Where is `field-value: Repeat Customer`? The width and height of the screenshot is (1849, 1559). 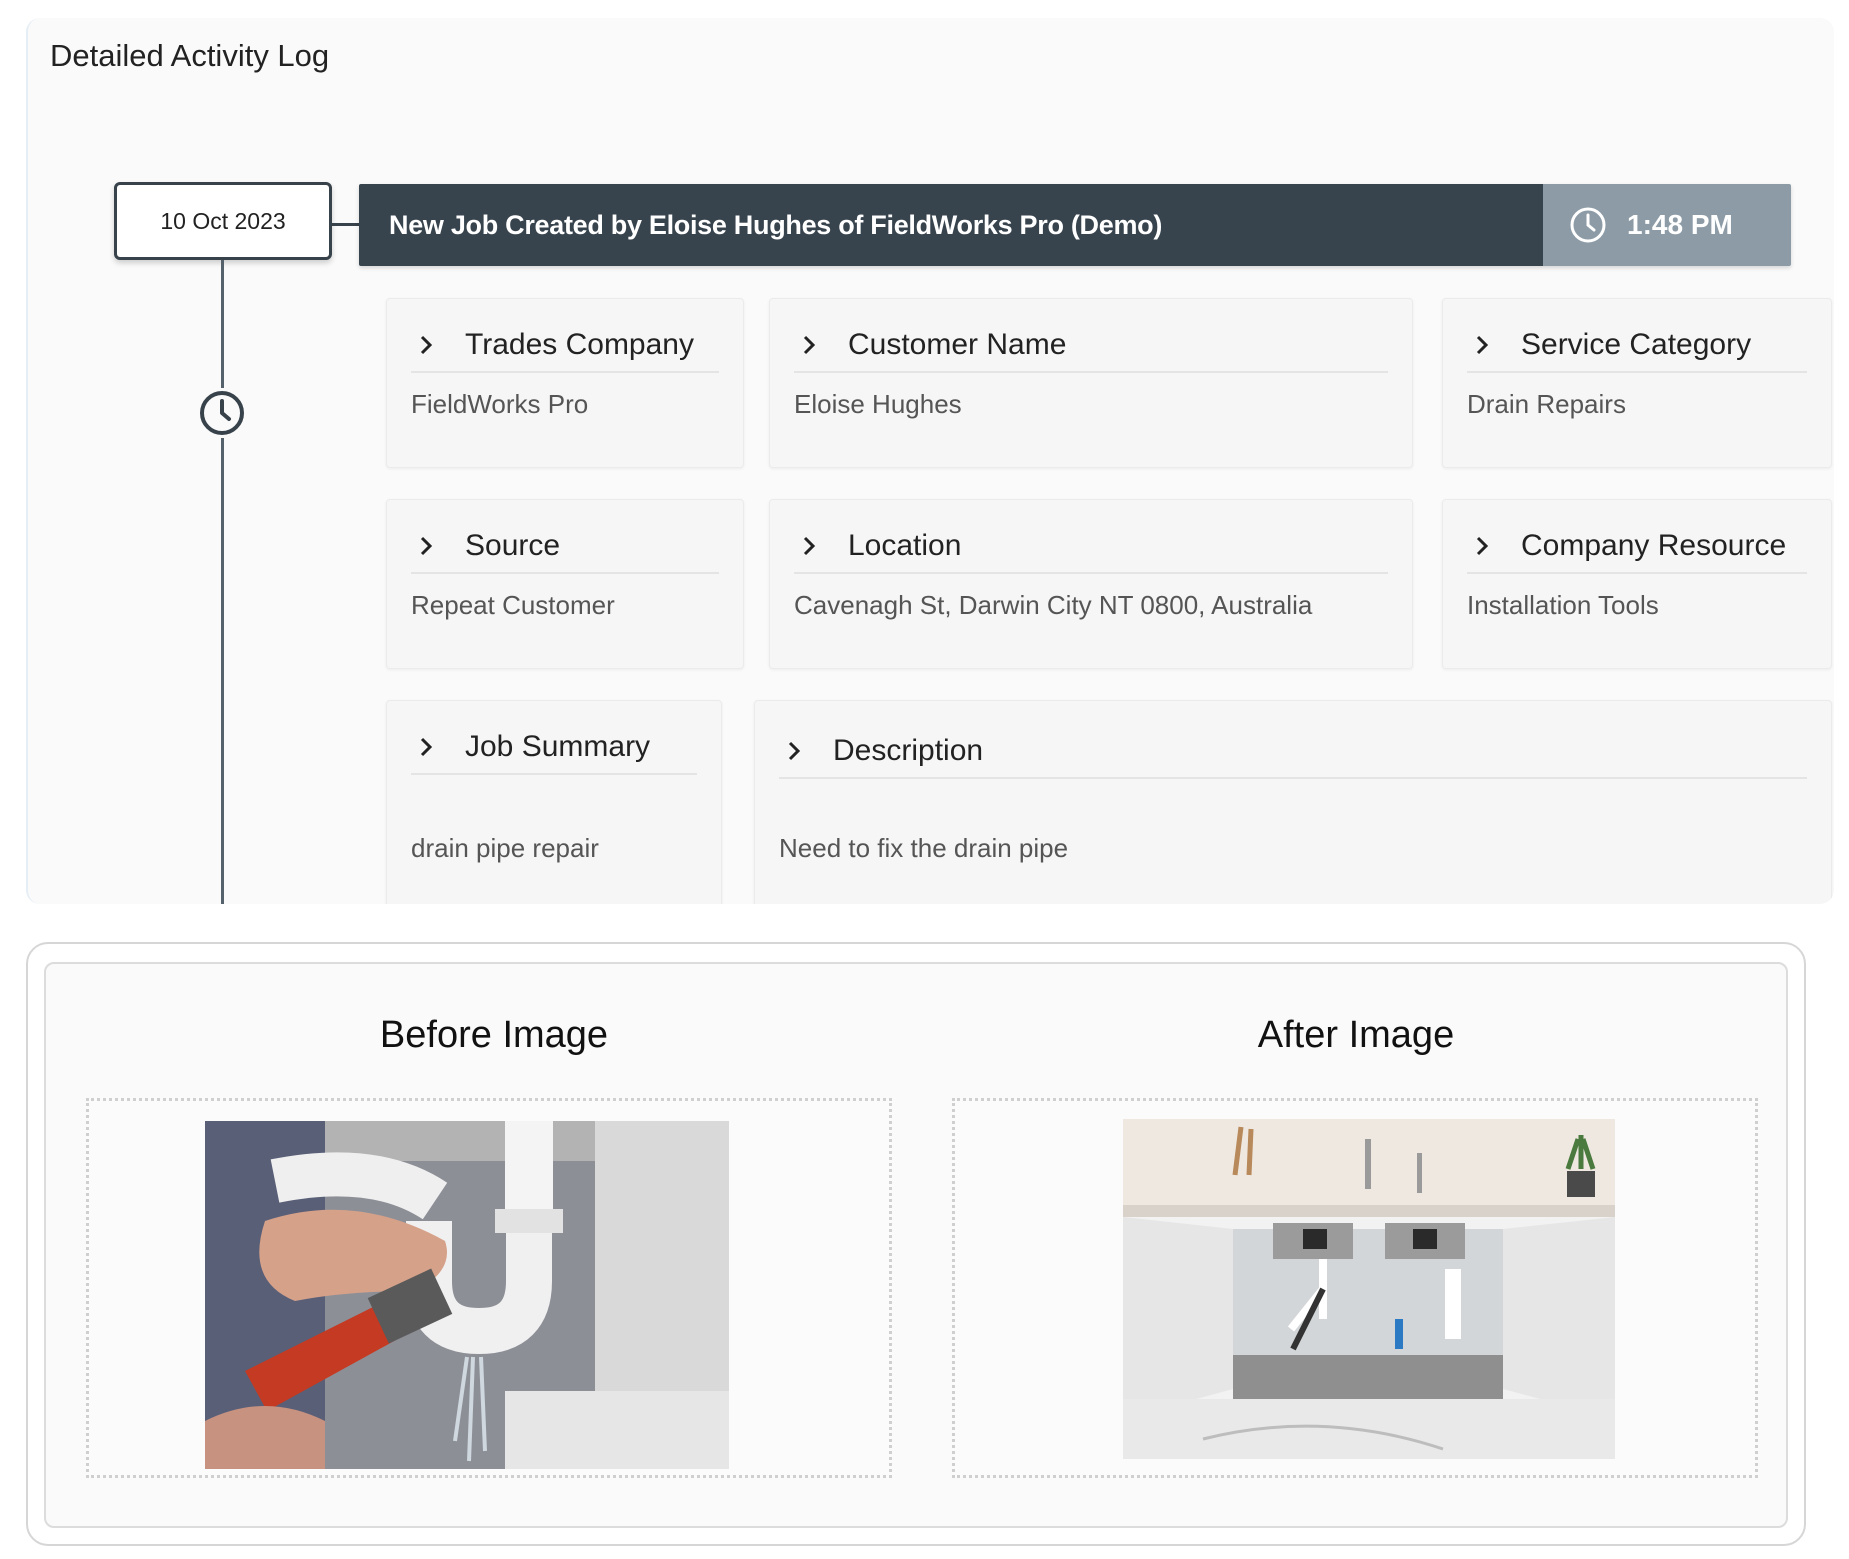
field-value: Repeat Customer is located at coordinates (513, 605).